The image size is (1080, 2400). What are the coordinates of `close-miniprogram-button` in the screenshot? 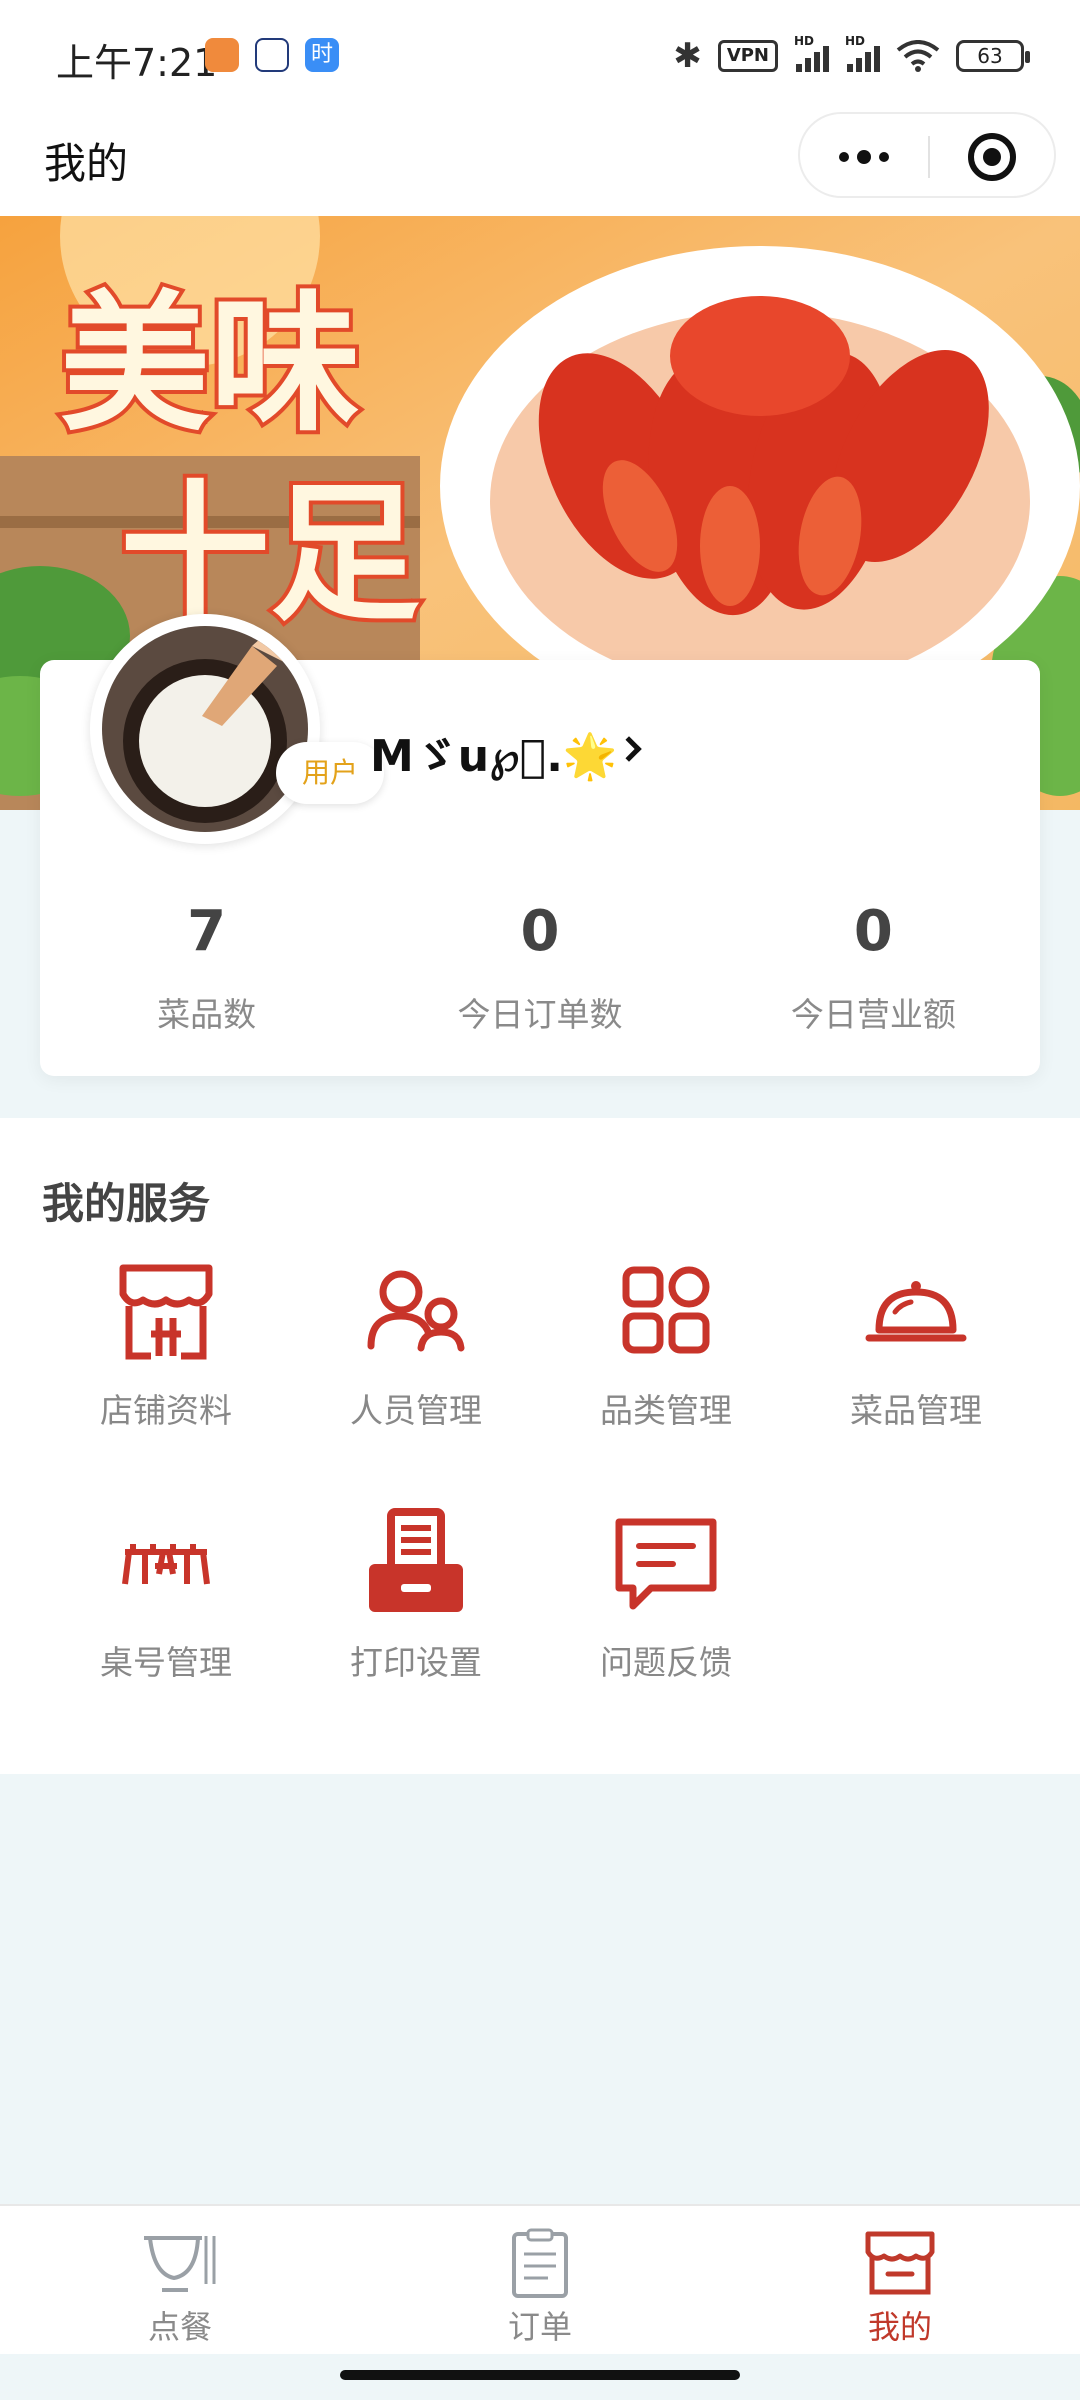 It's located at (992, 157).